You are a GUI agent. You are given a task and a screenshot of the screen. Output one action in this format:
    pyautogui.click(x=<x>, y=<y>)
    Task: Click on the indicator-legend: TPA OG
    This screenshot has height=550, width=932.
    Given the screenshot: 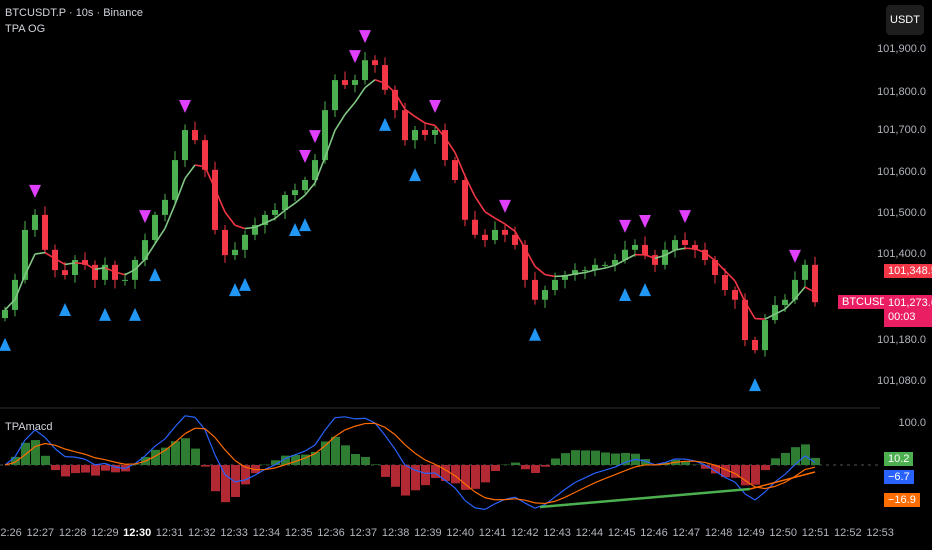 What is the action you would take?
    pyautogui.click(x=25, y=29)
    